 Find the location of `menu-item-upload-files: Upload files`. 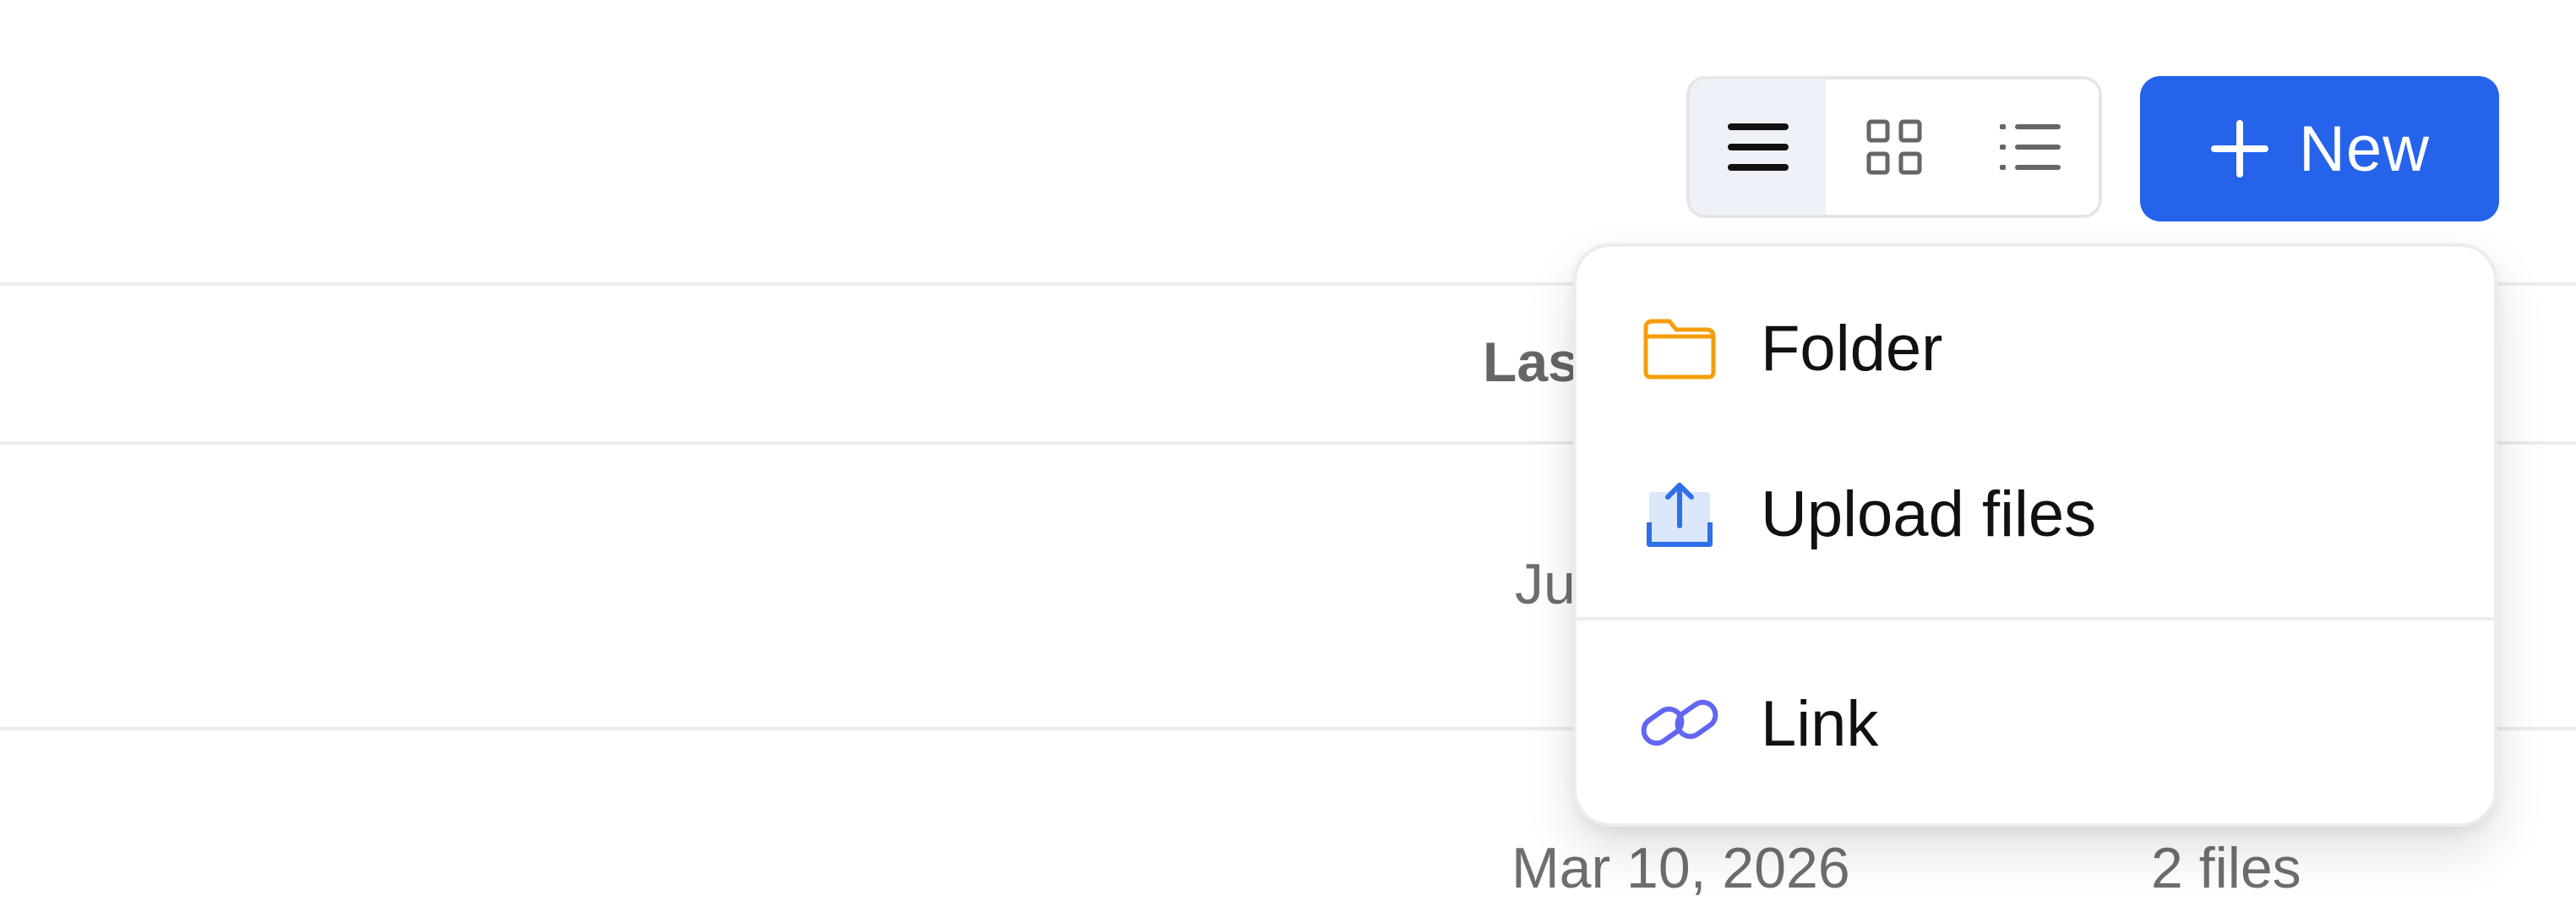

menu-item-upload-files: Upload files is located at coordinates (2035, 514).